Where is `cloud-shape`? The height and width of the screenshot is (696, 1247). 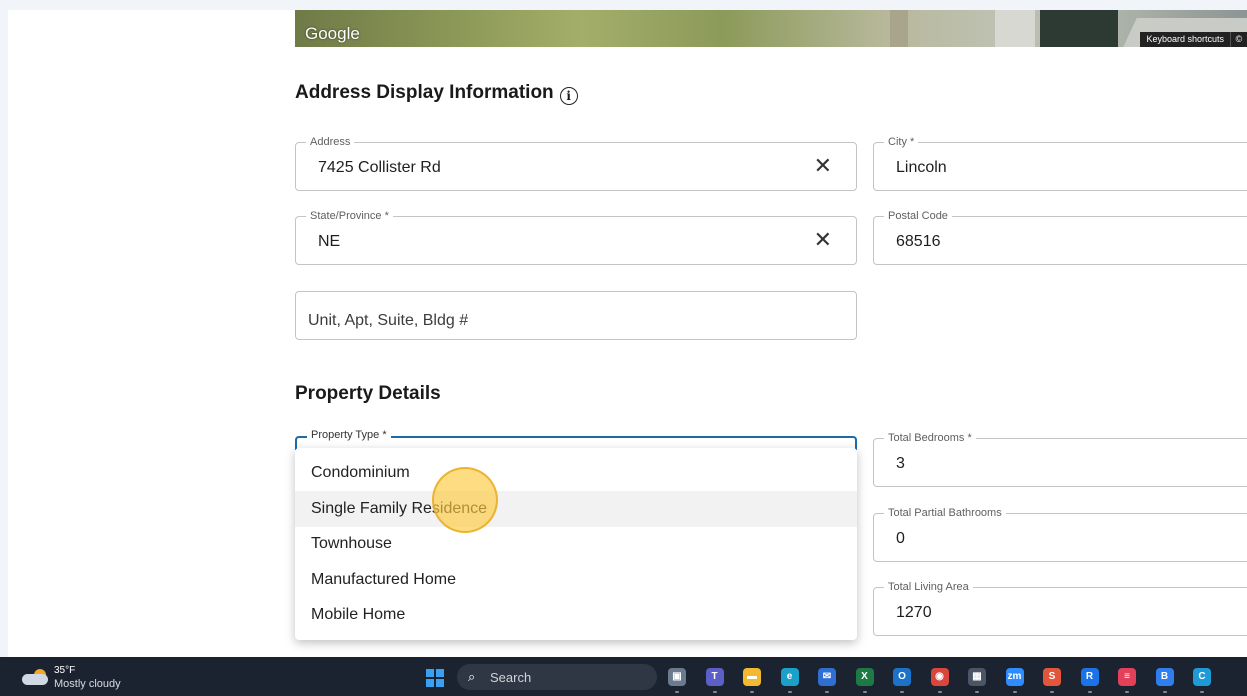 cloud-shape is located at coordinates (35, 679).